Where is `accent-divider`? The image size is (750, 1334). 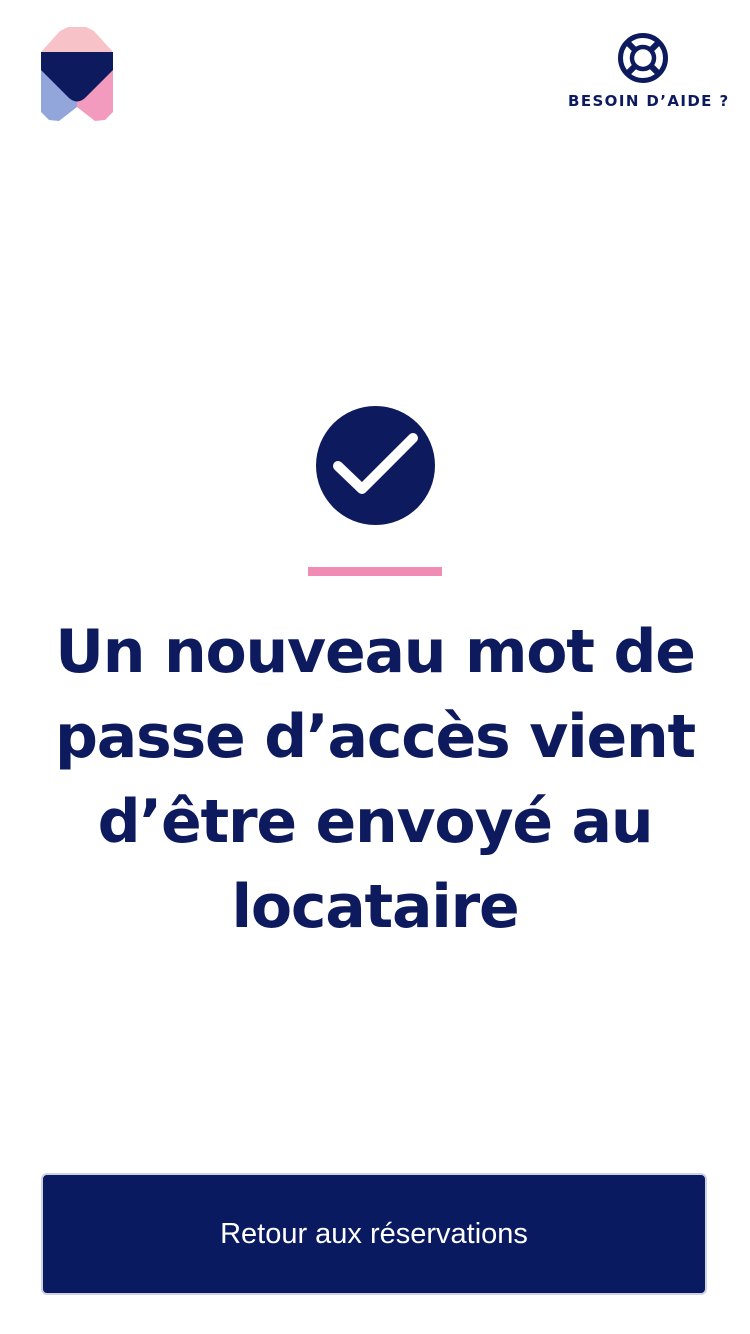 accent-divider is located at coordinates (375, 571).